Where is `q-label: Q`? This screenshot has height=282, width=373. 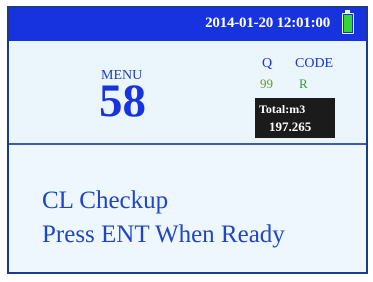
q-label: Q is located at coordinates (267, 63).